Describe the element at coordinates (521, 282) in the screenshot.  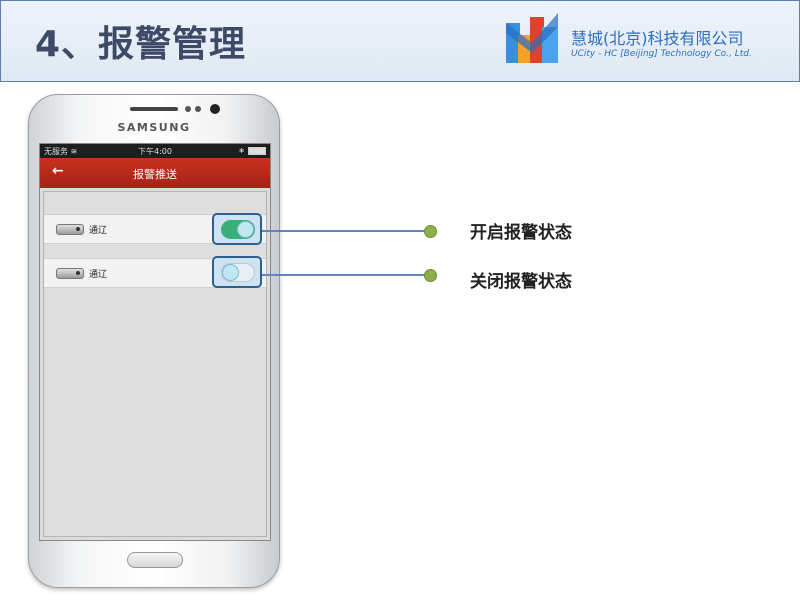
I see `callout-label-off: 关闭报警状态` at that location.